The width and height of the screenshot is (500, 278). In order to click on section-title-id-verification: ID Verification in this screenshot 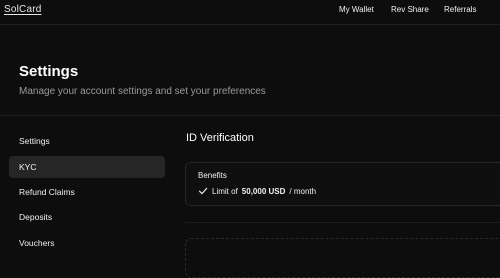, I will do `click(220, 138)`.